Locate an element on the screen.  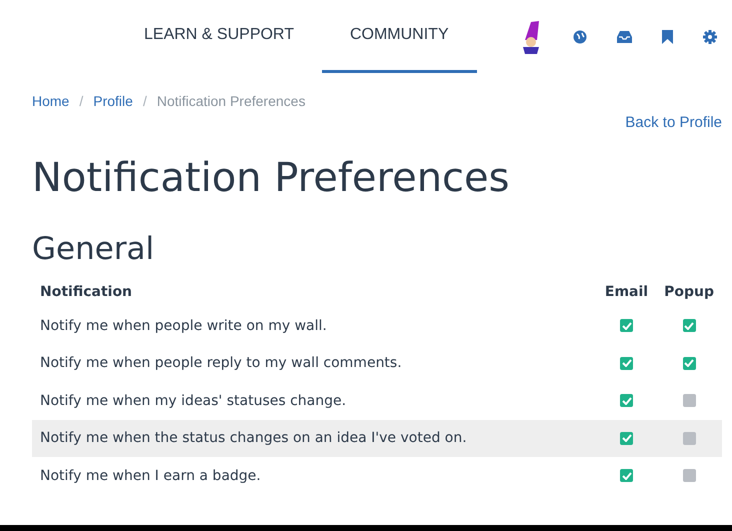
column-header: Popup is located at coordinates (689, 292).